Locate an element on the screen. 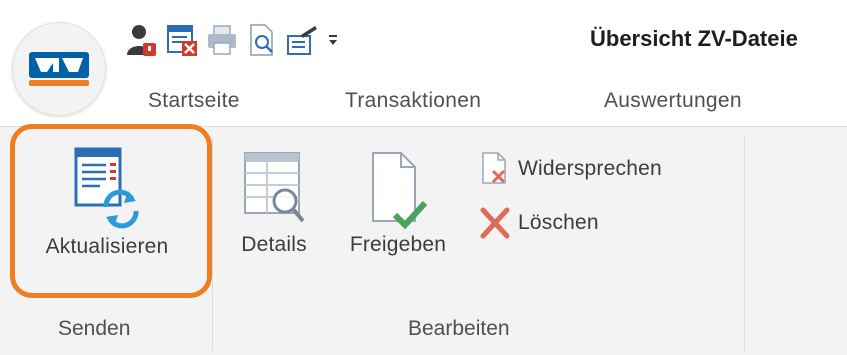 This screenshot has height=355, width=847. details-button: Details is located at coordinates (274, 203).